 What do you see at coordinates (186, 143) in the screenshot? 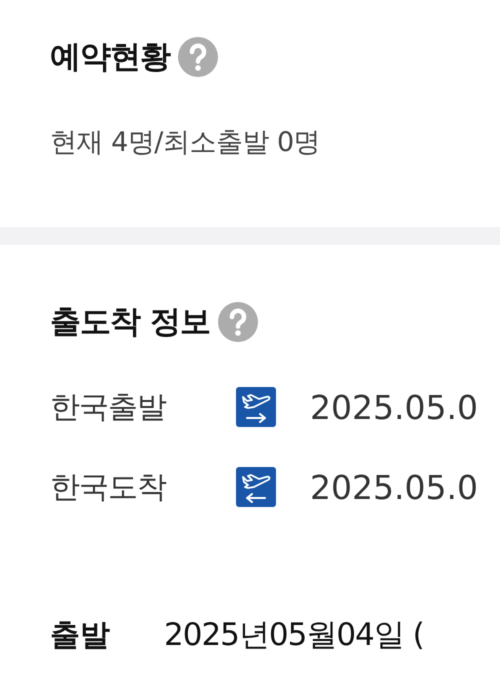
I see `booking-summary: 현재 4명/최소출발 0명` at bounding box center [186, 143].